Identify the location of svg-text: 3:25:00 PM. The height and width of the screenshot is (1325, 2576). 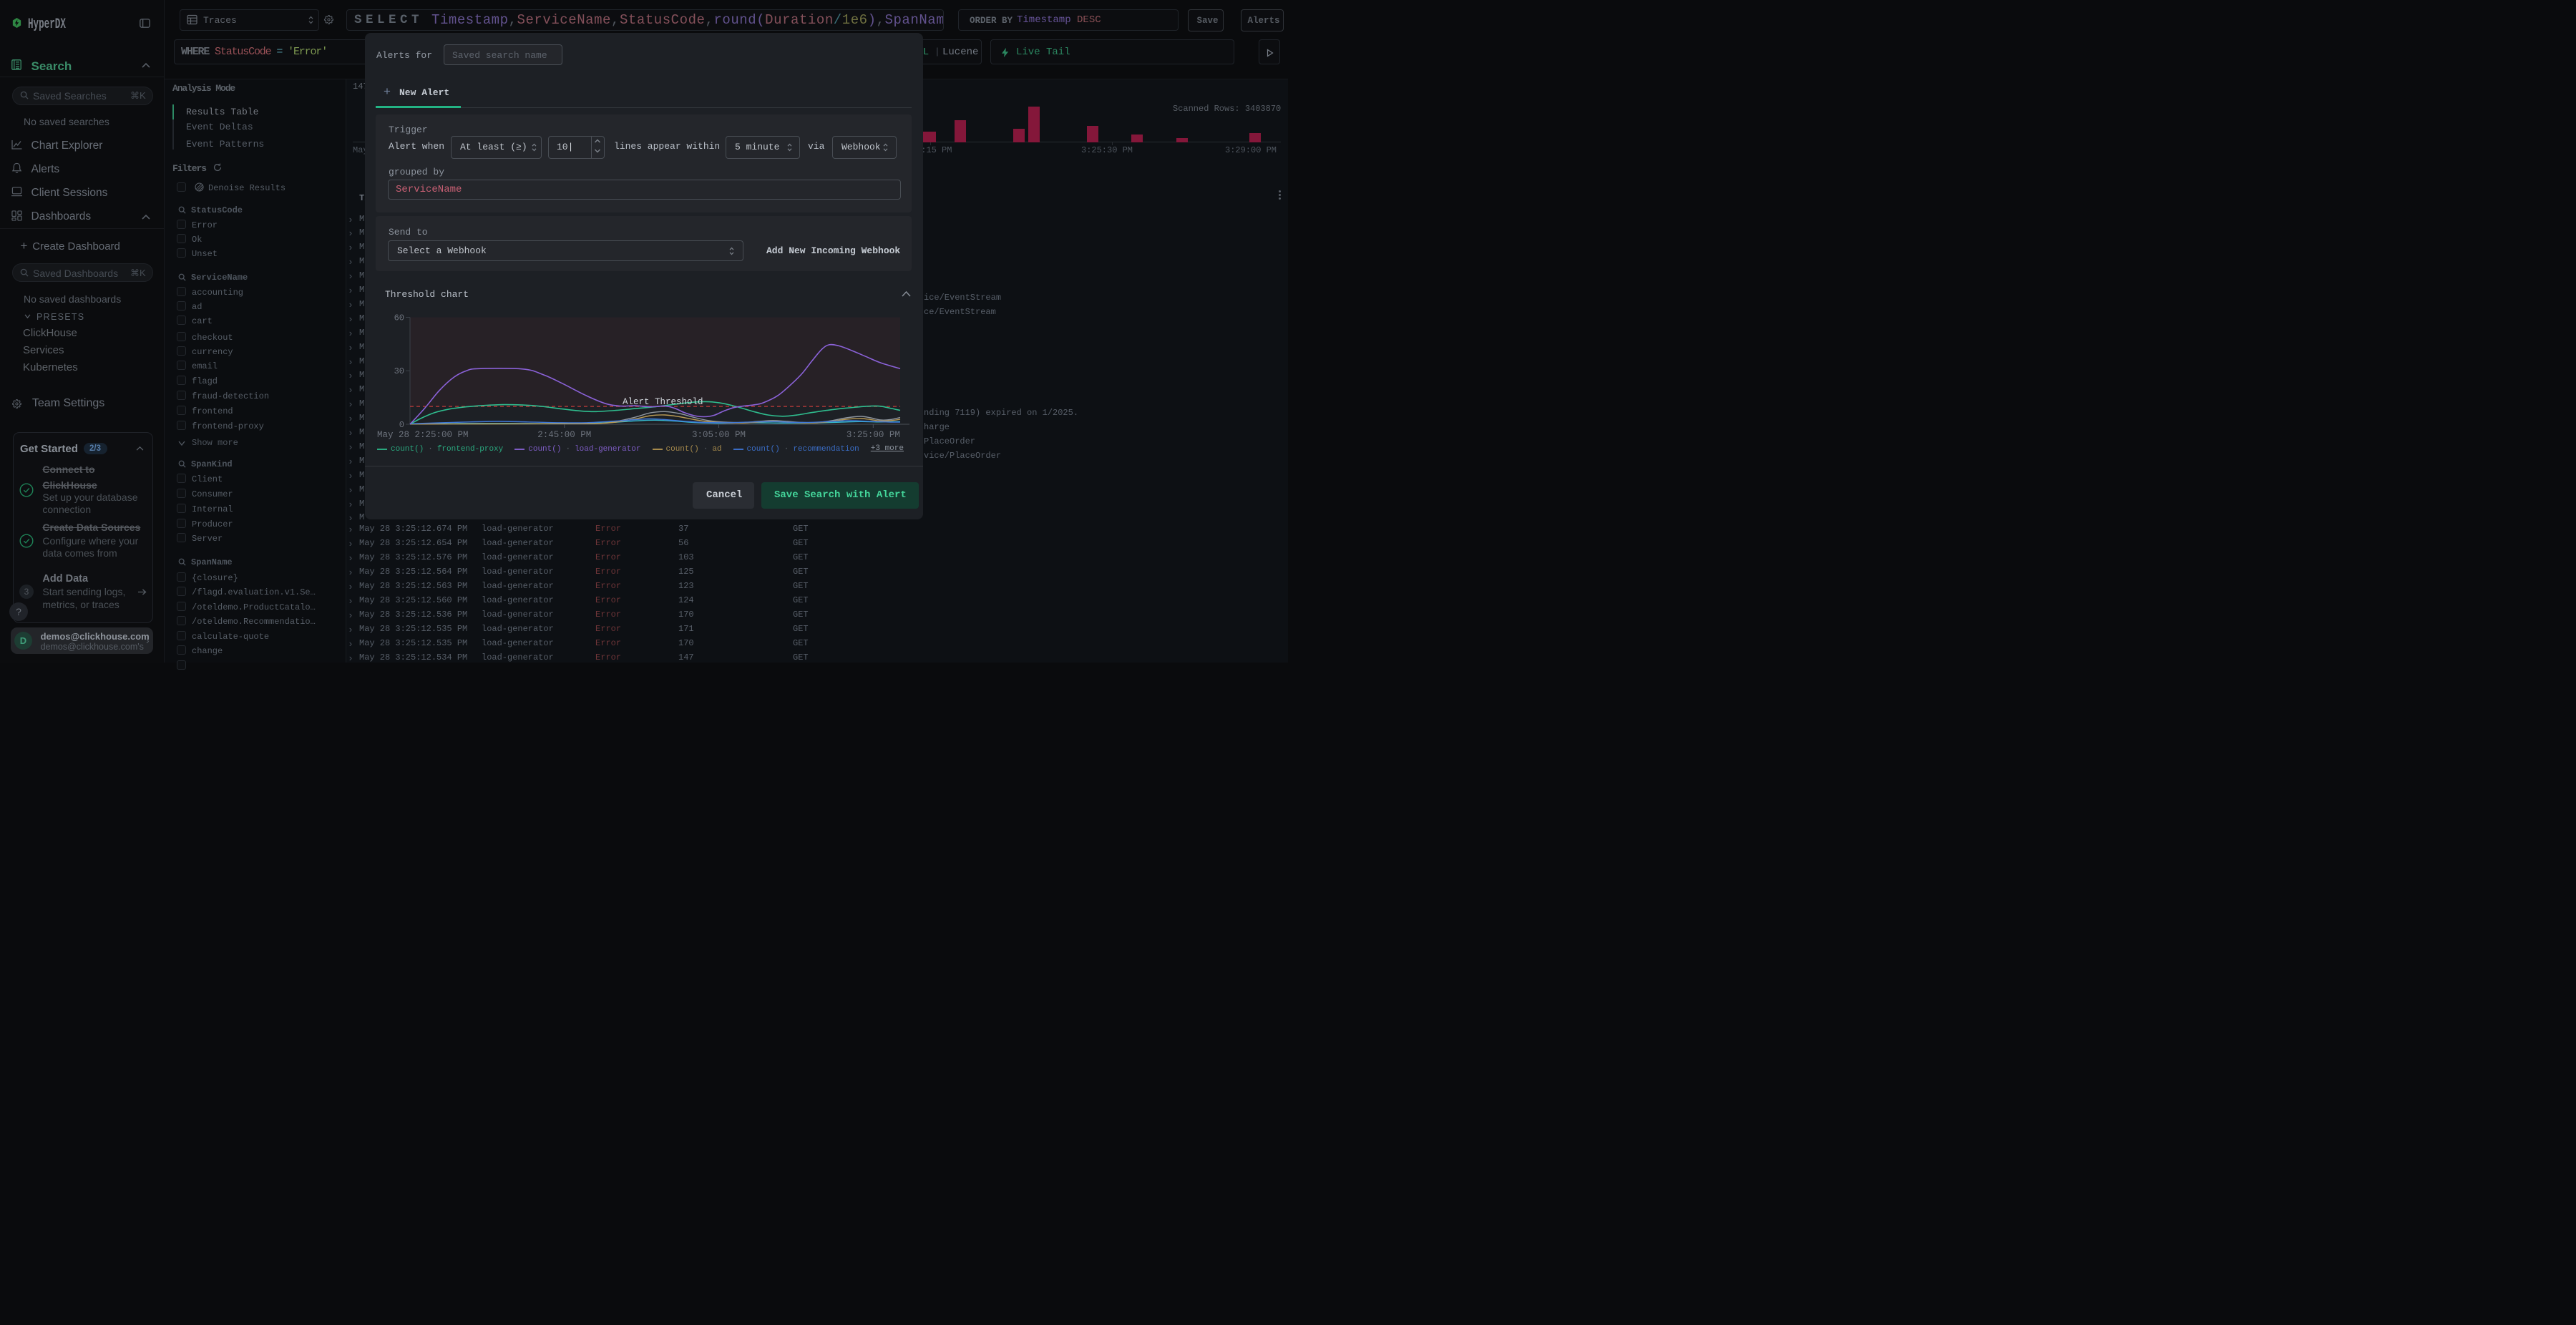
(873, 435).